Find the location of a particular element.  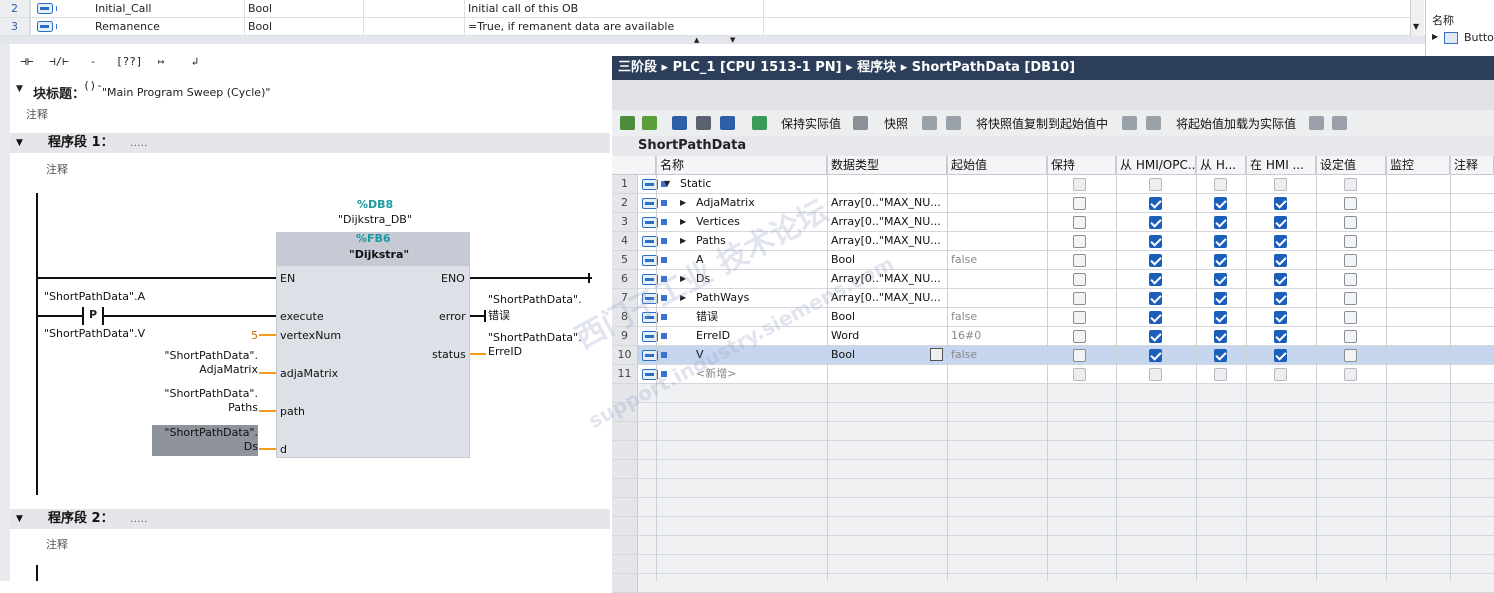

member-name: Static is located at coordinates (750, 184).